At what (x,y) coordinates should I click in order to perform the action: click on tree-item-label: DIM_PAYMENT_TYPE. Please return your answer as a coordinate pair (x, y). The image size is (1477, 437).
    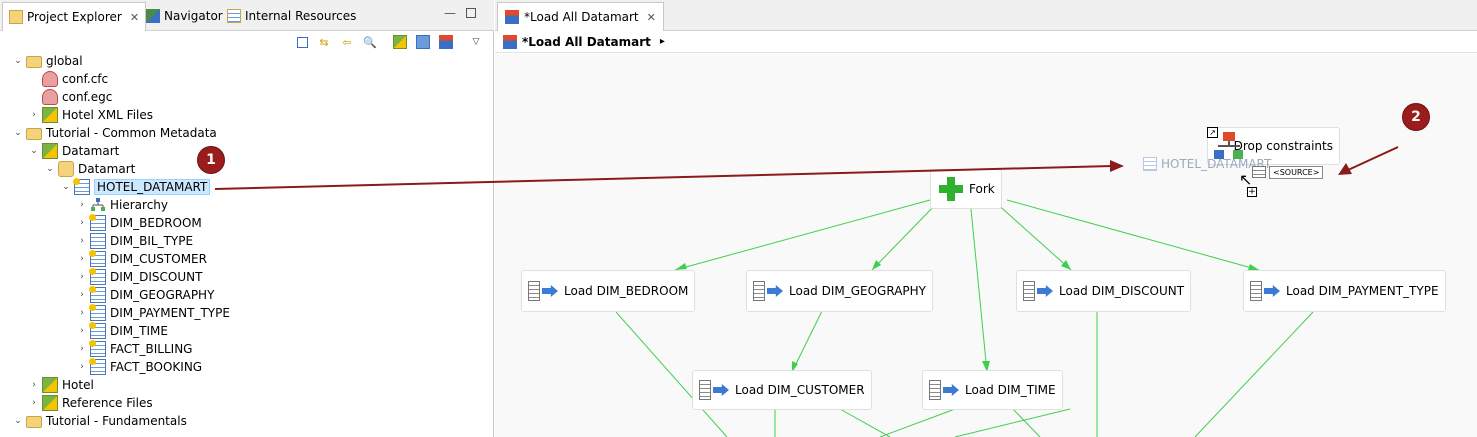
    Looking at the image, I should click on (170, 313).